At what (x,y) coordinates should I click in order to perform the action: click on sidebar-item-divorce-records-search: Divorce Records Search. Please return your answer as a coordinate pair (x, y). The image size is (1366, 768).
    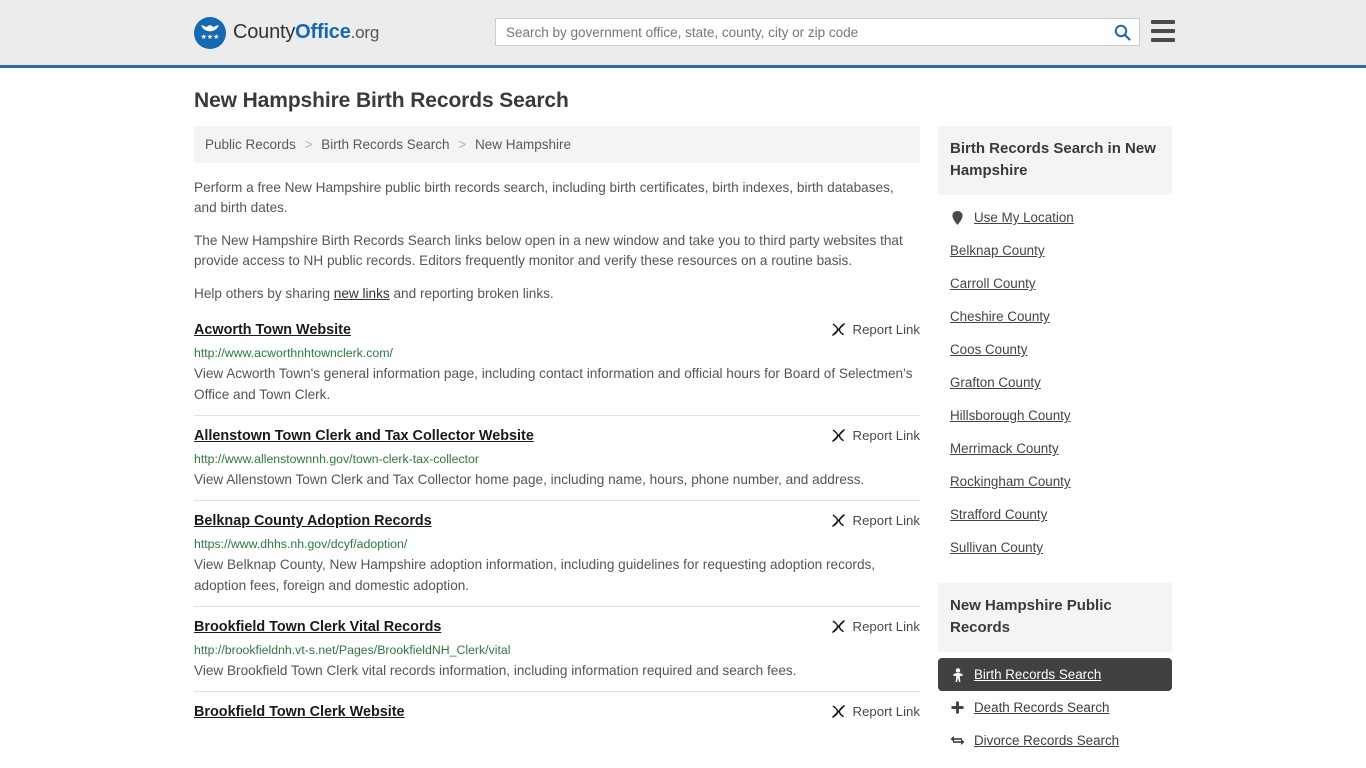
    Looking at the image, I should click on (1055, 740).